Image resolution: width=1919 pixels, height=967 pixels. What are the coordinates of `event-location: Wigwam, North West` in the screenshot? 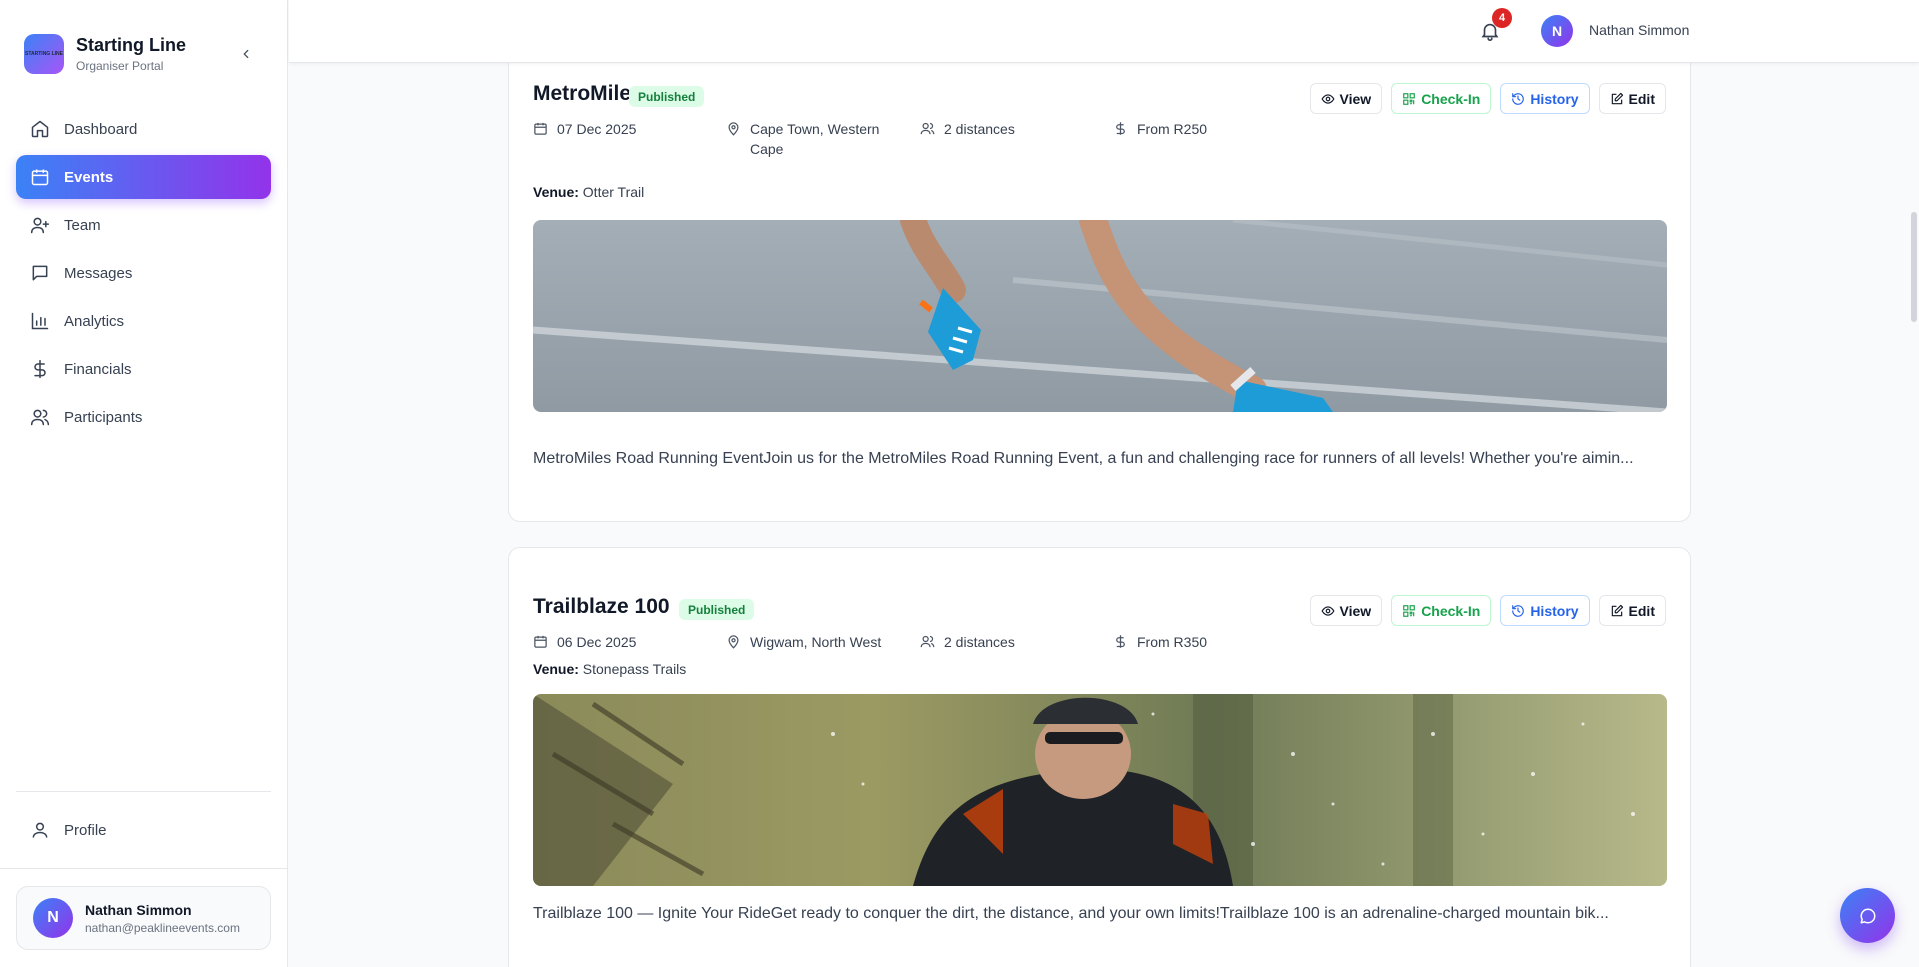 It's located at (803, 642).